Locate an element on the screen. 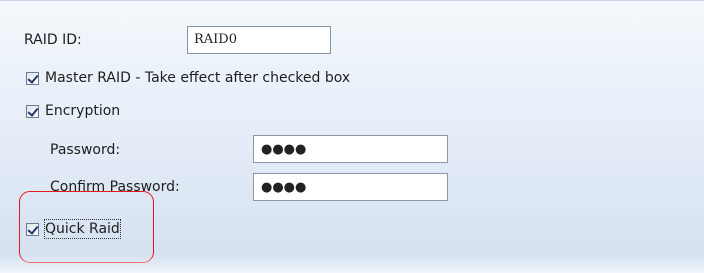  quick-raid-highlight-annotation is located at coordinates (86, 227).